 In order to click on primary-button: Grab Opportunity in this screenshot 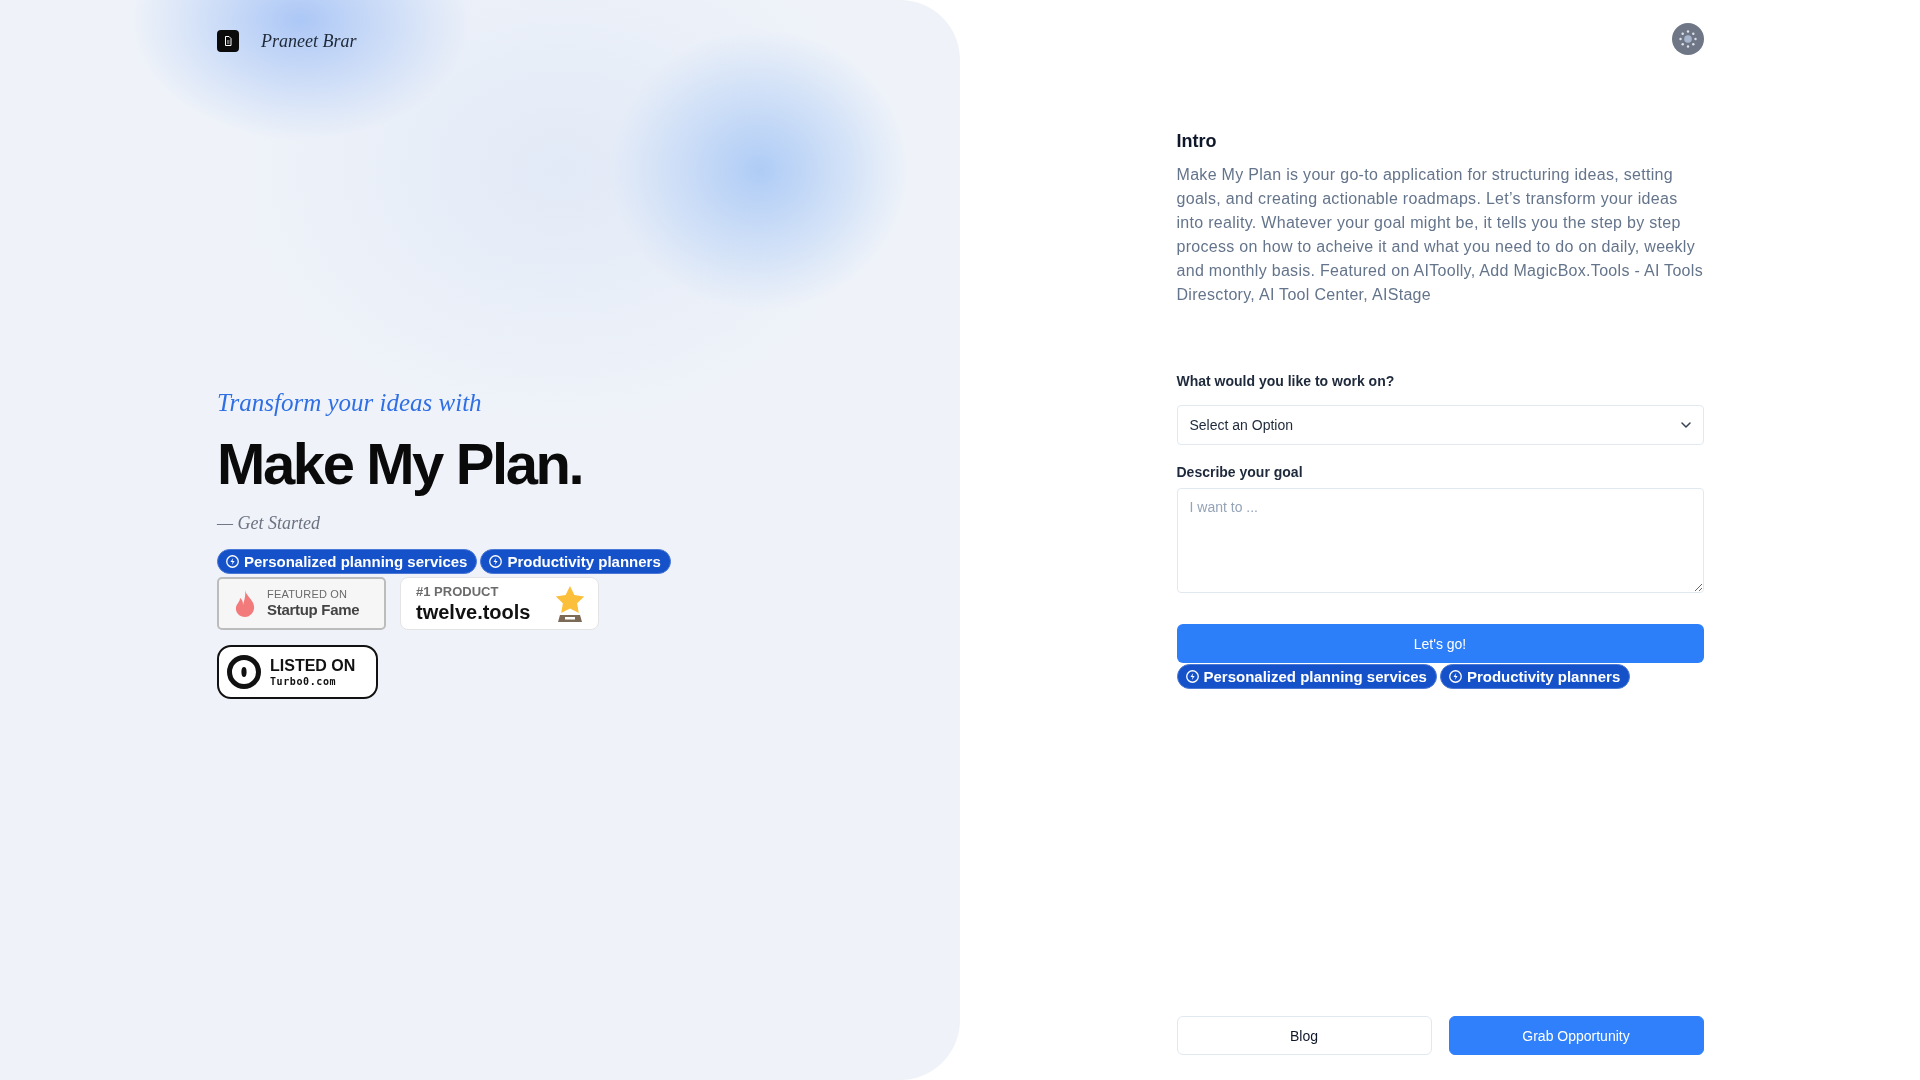, I will do `click(1576, 1035)`.